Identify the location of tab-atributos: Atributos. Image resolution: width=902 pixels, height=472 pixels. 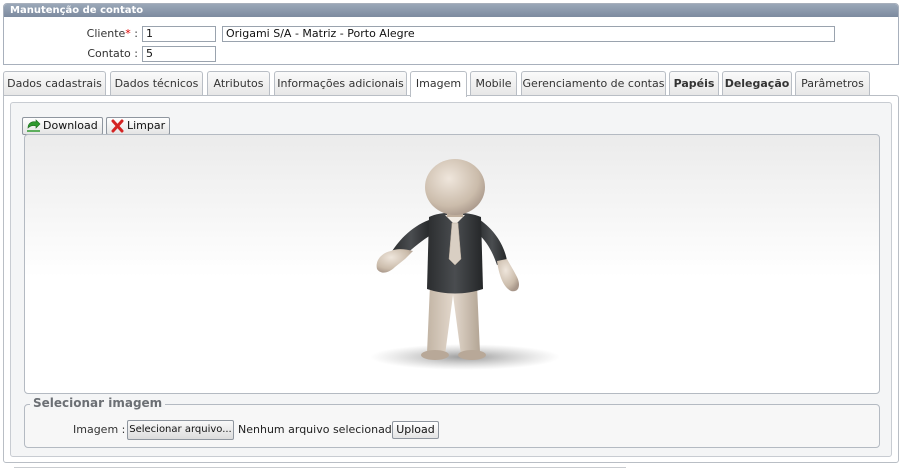
(238, 83).